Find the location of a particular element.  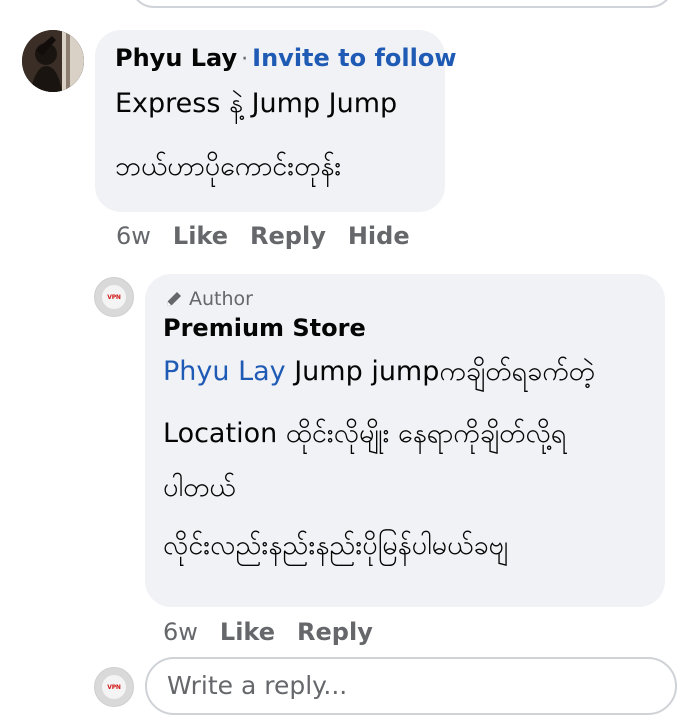

reply-timestamp: 6w is located at coordinates (180, 632).